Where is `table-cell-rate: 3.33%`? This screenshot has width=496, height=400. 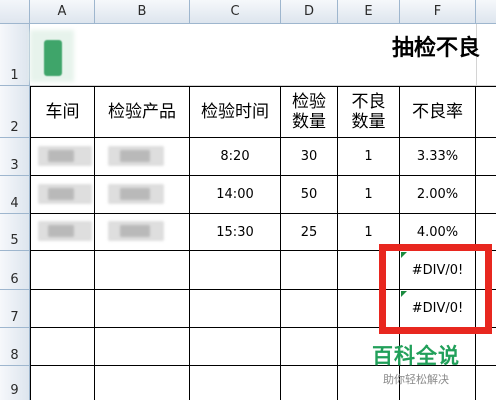
table-cell-rate: 3.33% is located at coordinates (438, 157).